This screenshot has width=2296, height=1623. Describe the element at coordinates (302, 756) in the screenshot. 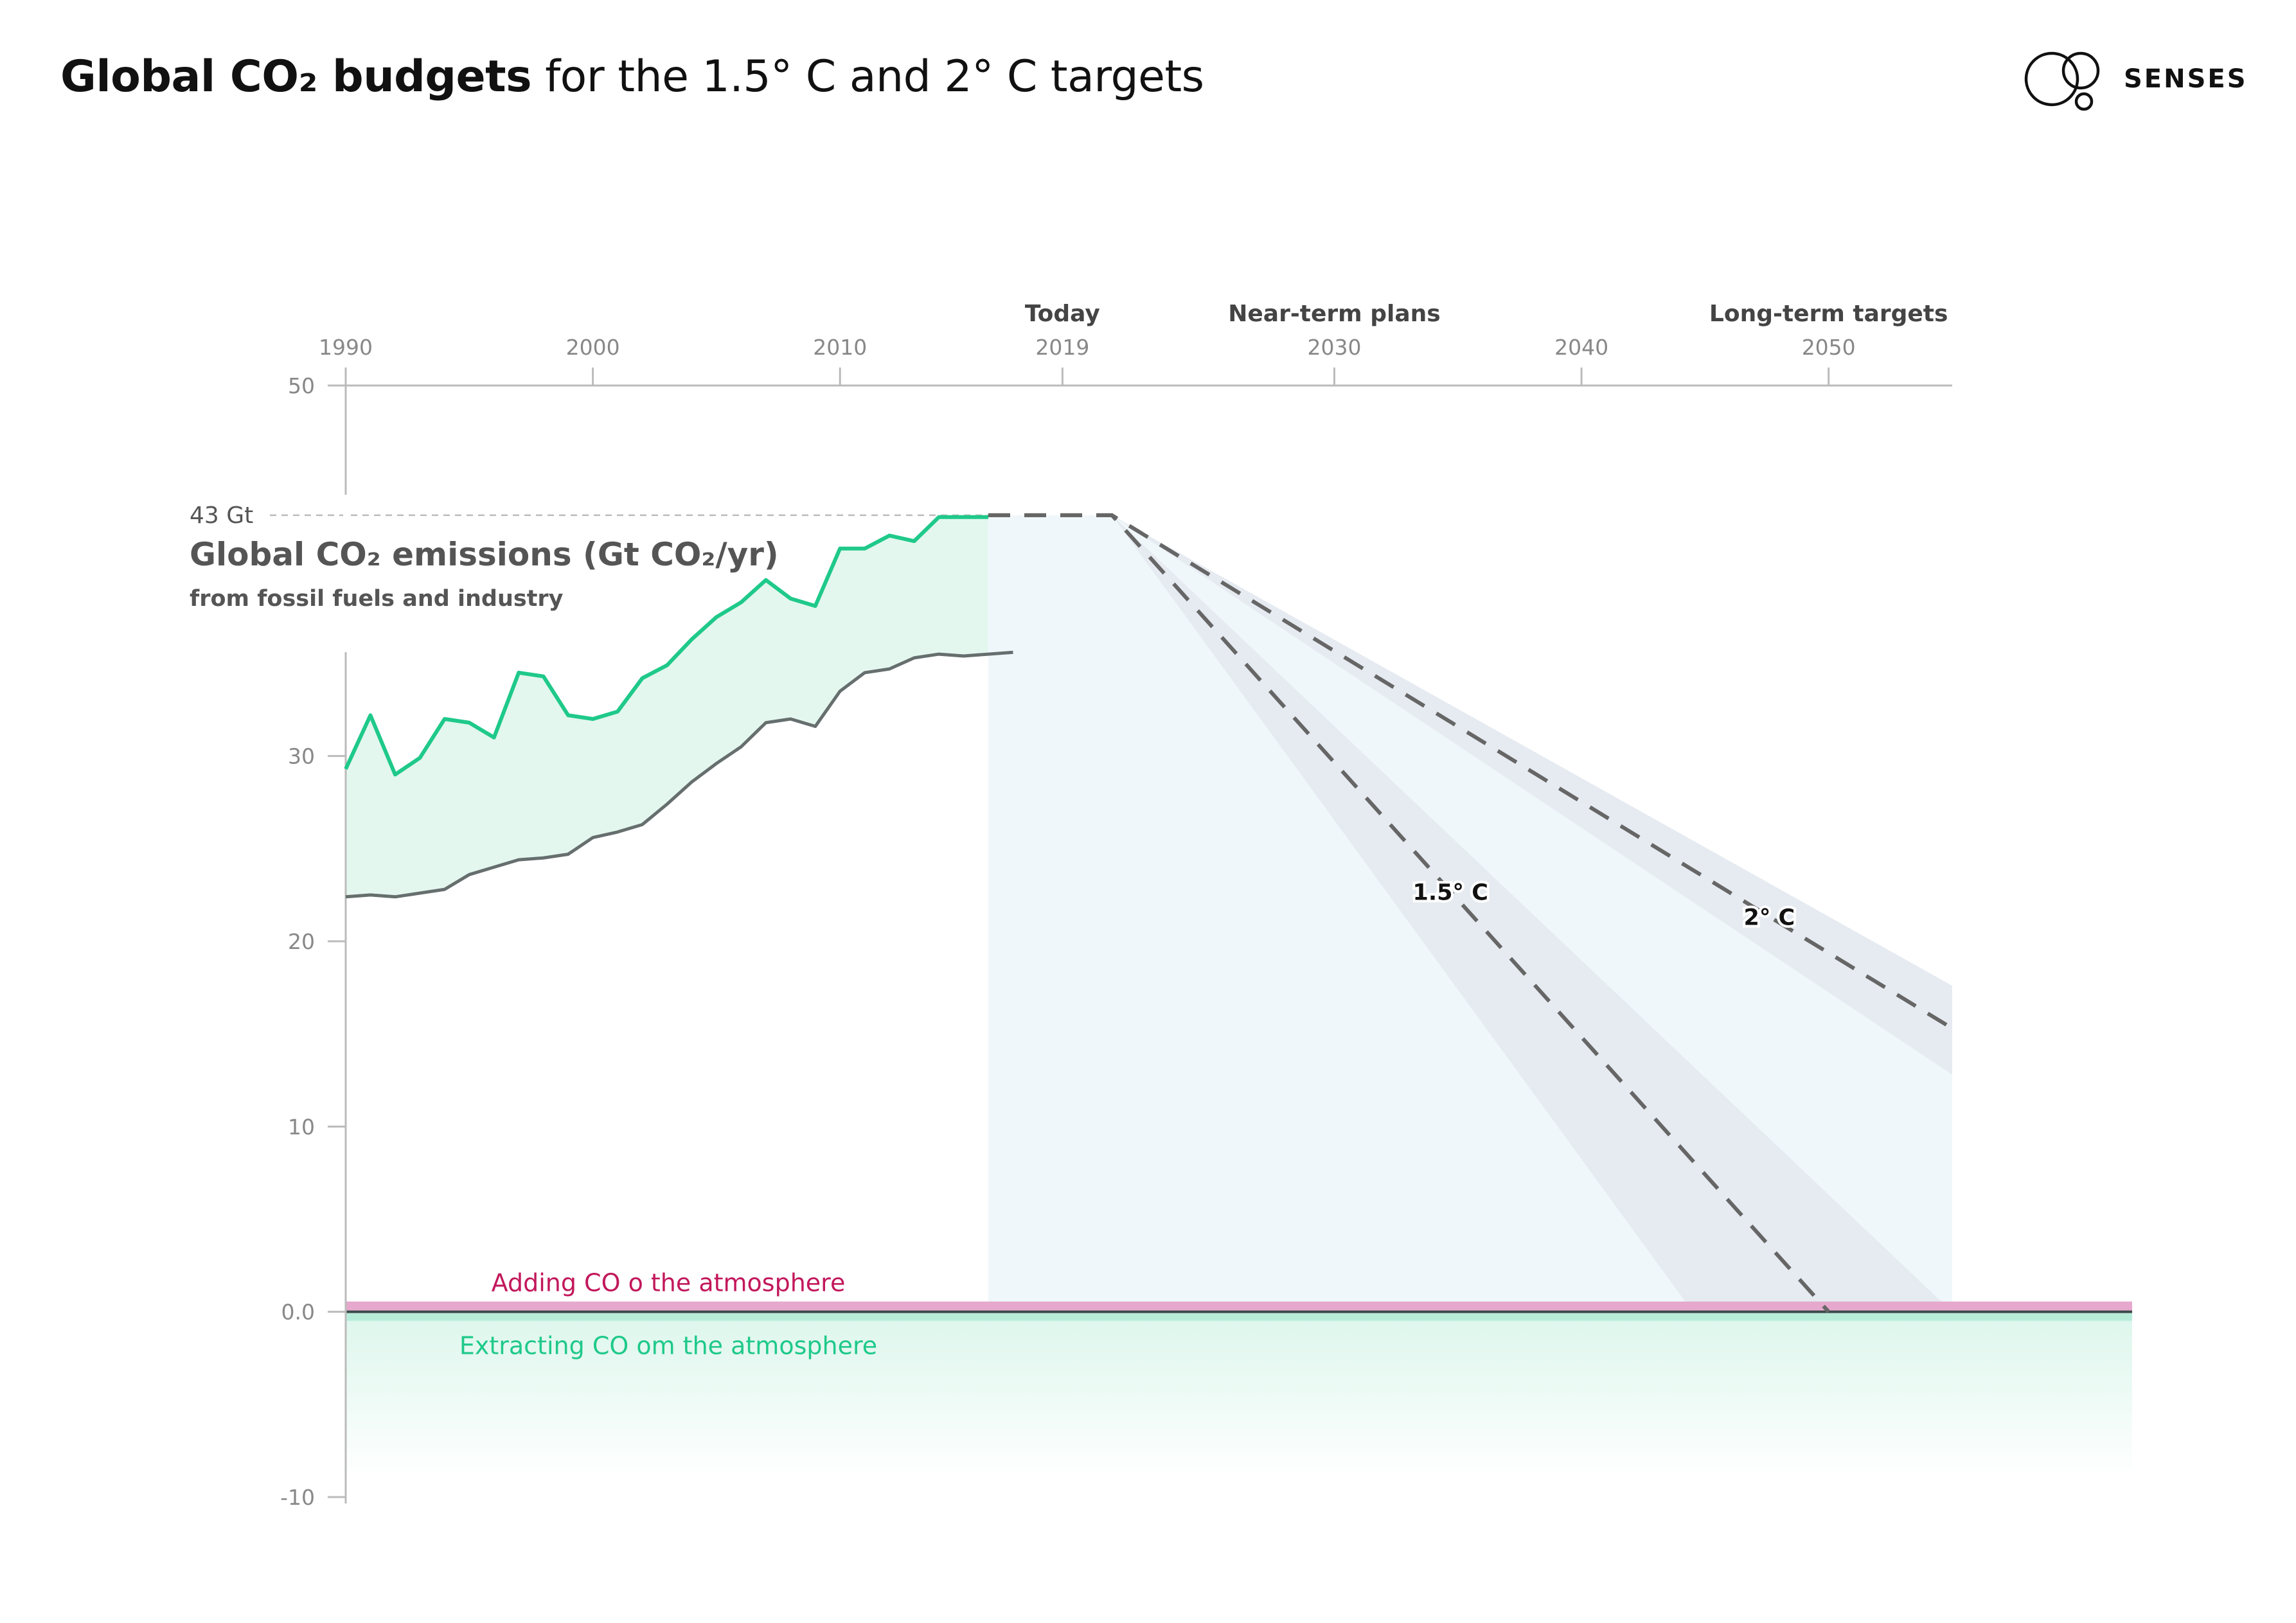

I see `y-tick-label: 30` at that location.